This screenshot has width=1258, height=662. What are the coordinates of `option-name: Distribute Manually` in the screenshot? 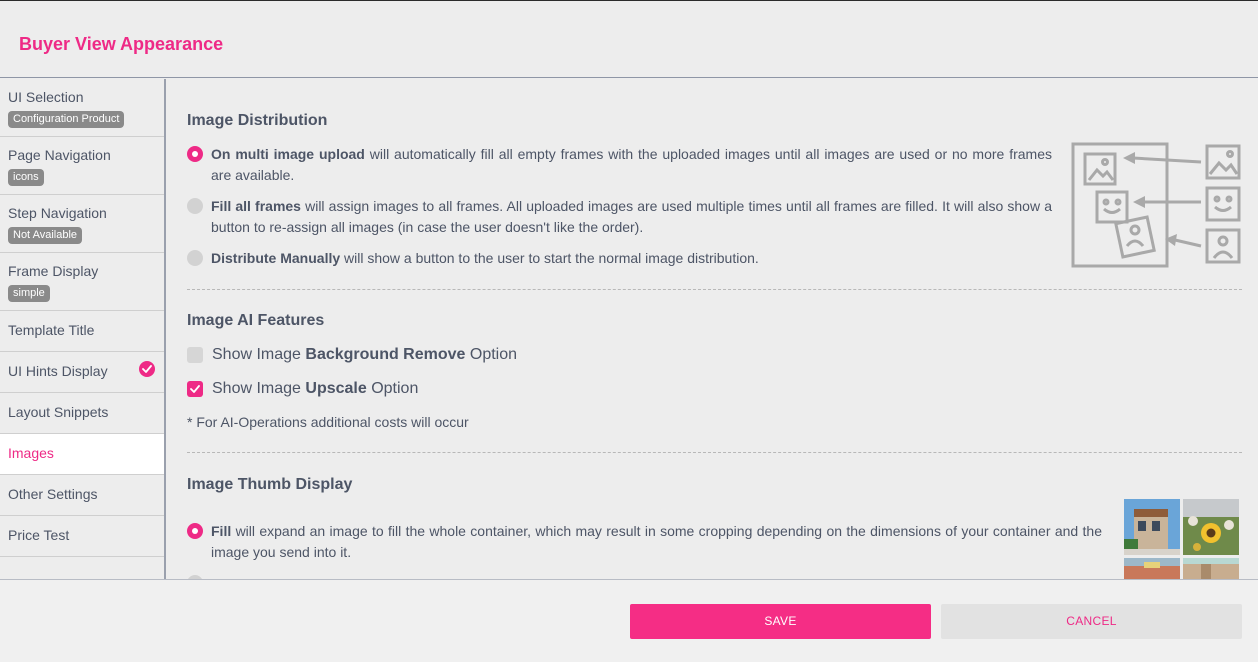 It's located at (276, 258).